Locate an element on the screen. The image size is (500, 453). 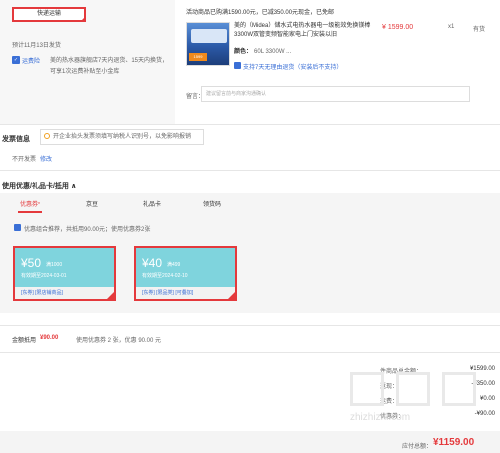
coupon-tabs: 优惠券* 京豆 礼品卡 领货码 is located at coordinates (250, 205).